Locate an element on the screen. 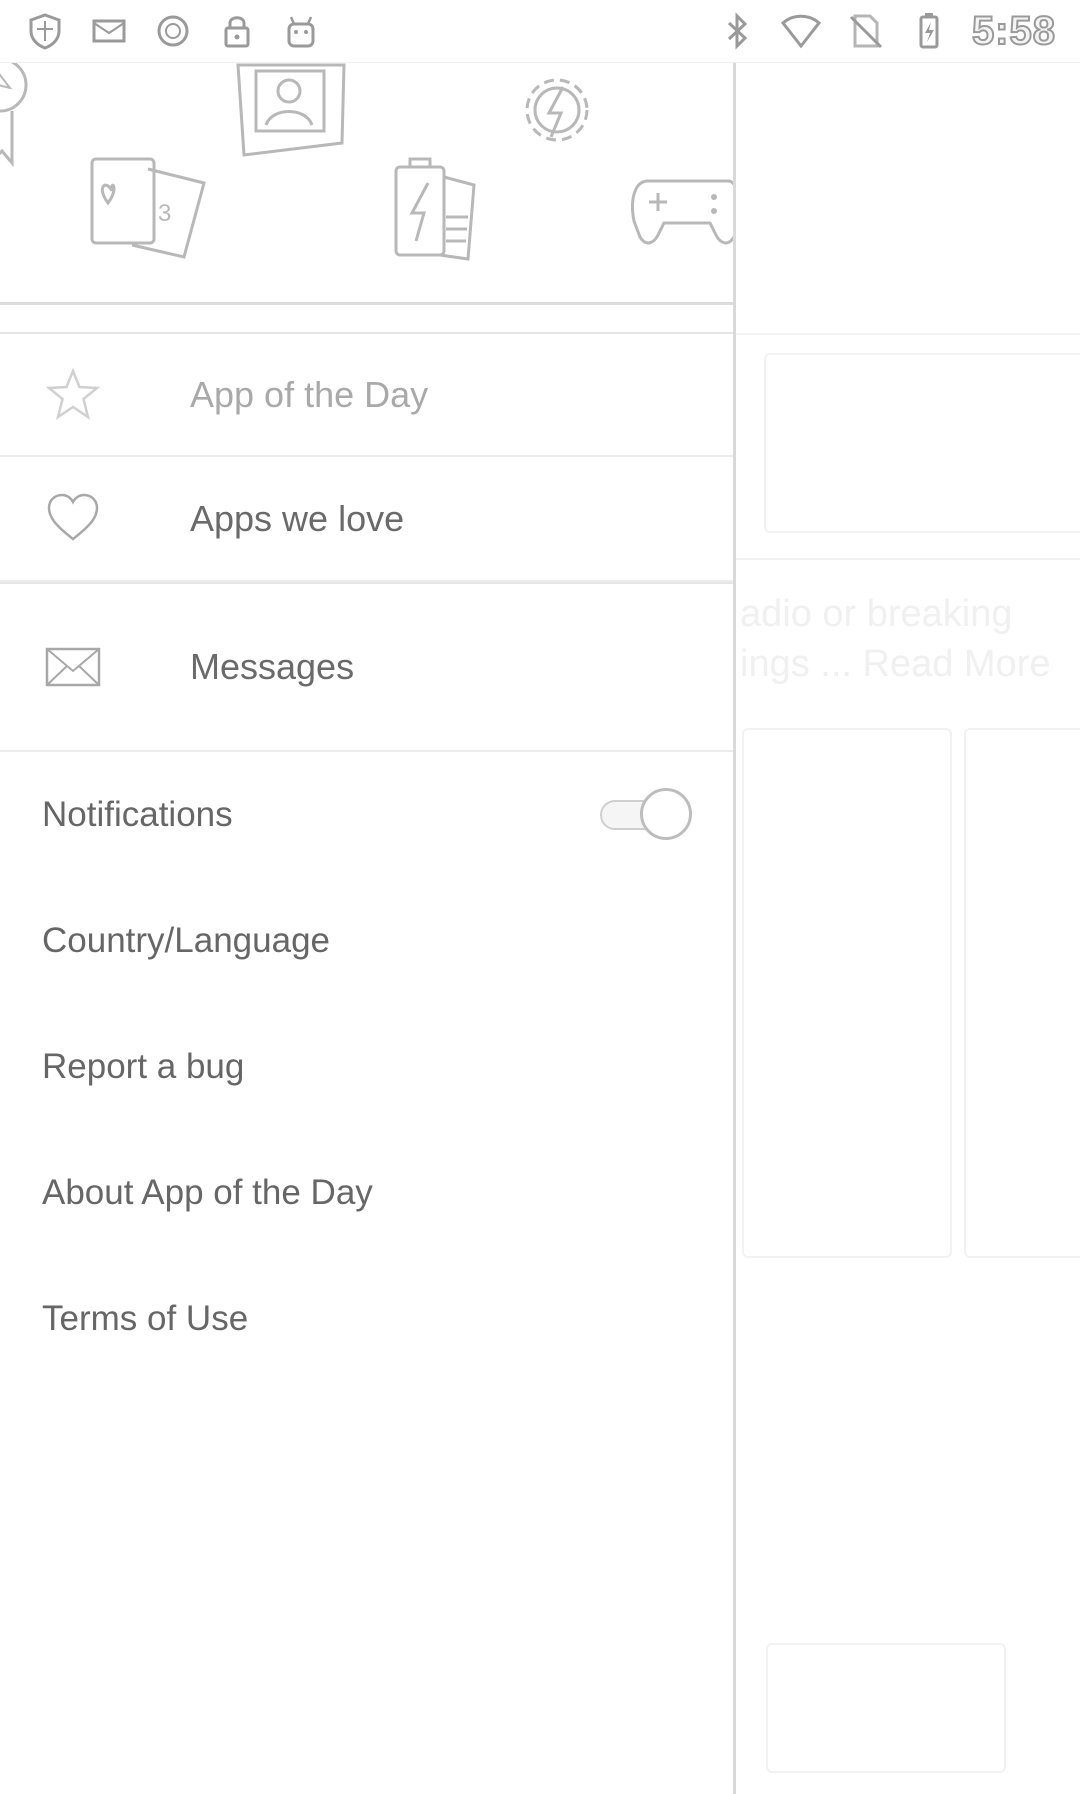  menu-item-messages: Messages is located at coordinates (366, 667).